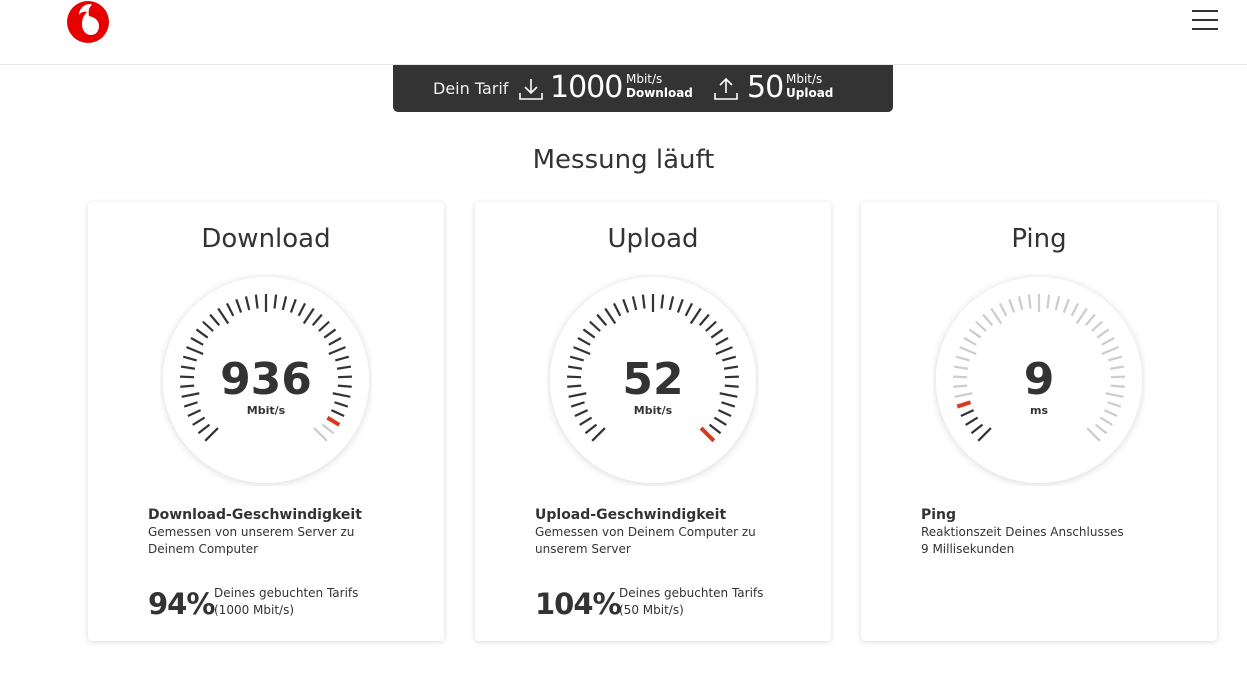 Image resolution: width=1247 pixels, height=674 pixels. I want to click on card-title: Upload, so click(653, 239).